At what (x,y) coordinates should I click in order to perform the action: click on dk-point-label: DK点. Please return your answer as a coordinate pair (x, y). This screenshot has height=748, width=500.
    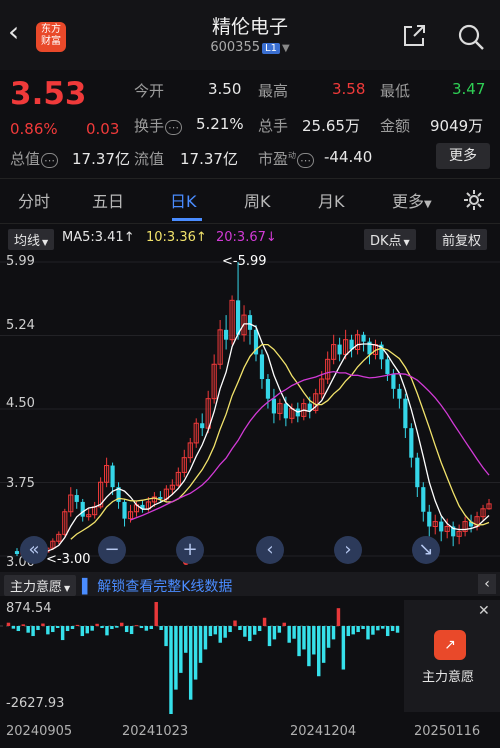
    Looking at the image, I should click on (386, 241).